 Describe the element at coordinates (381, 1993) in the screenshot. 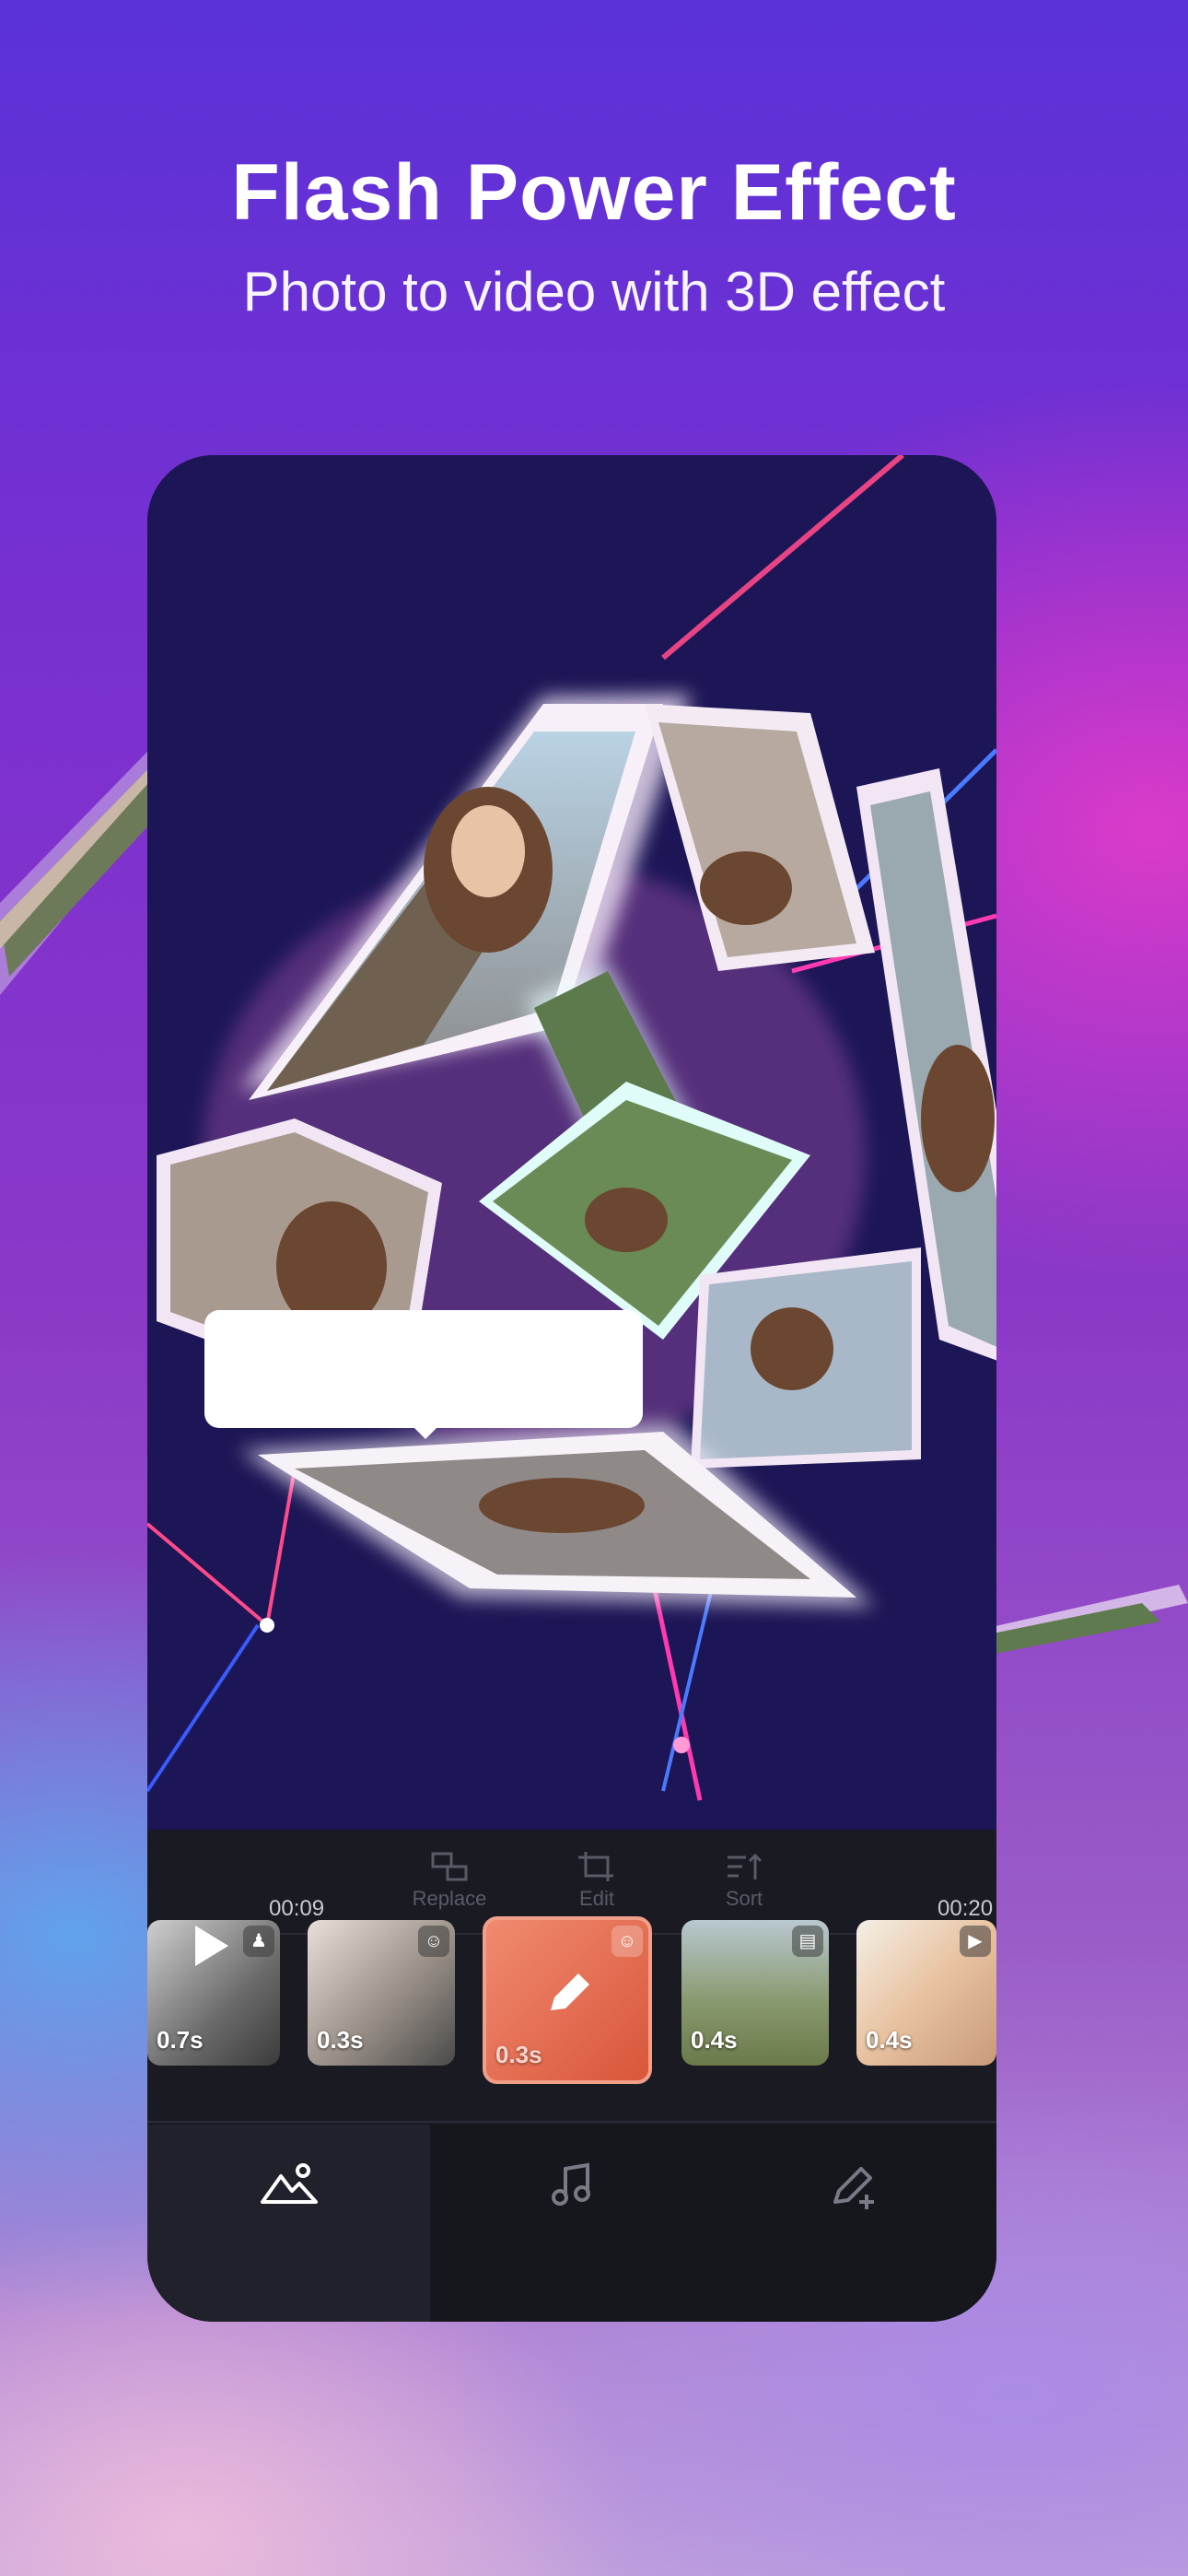

I see `timeline-clip: ☺ 0.3s` at that location.